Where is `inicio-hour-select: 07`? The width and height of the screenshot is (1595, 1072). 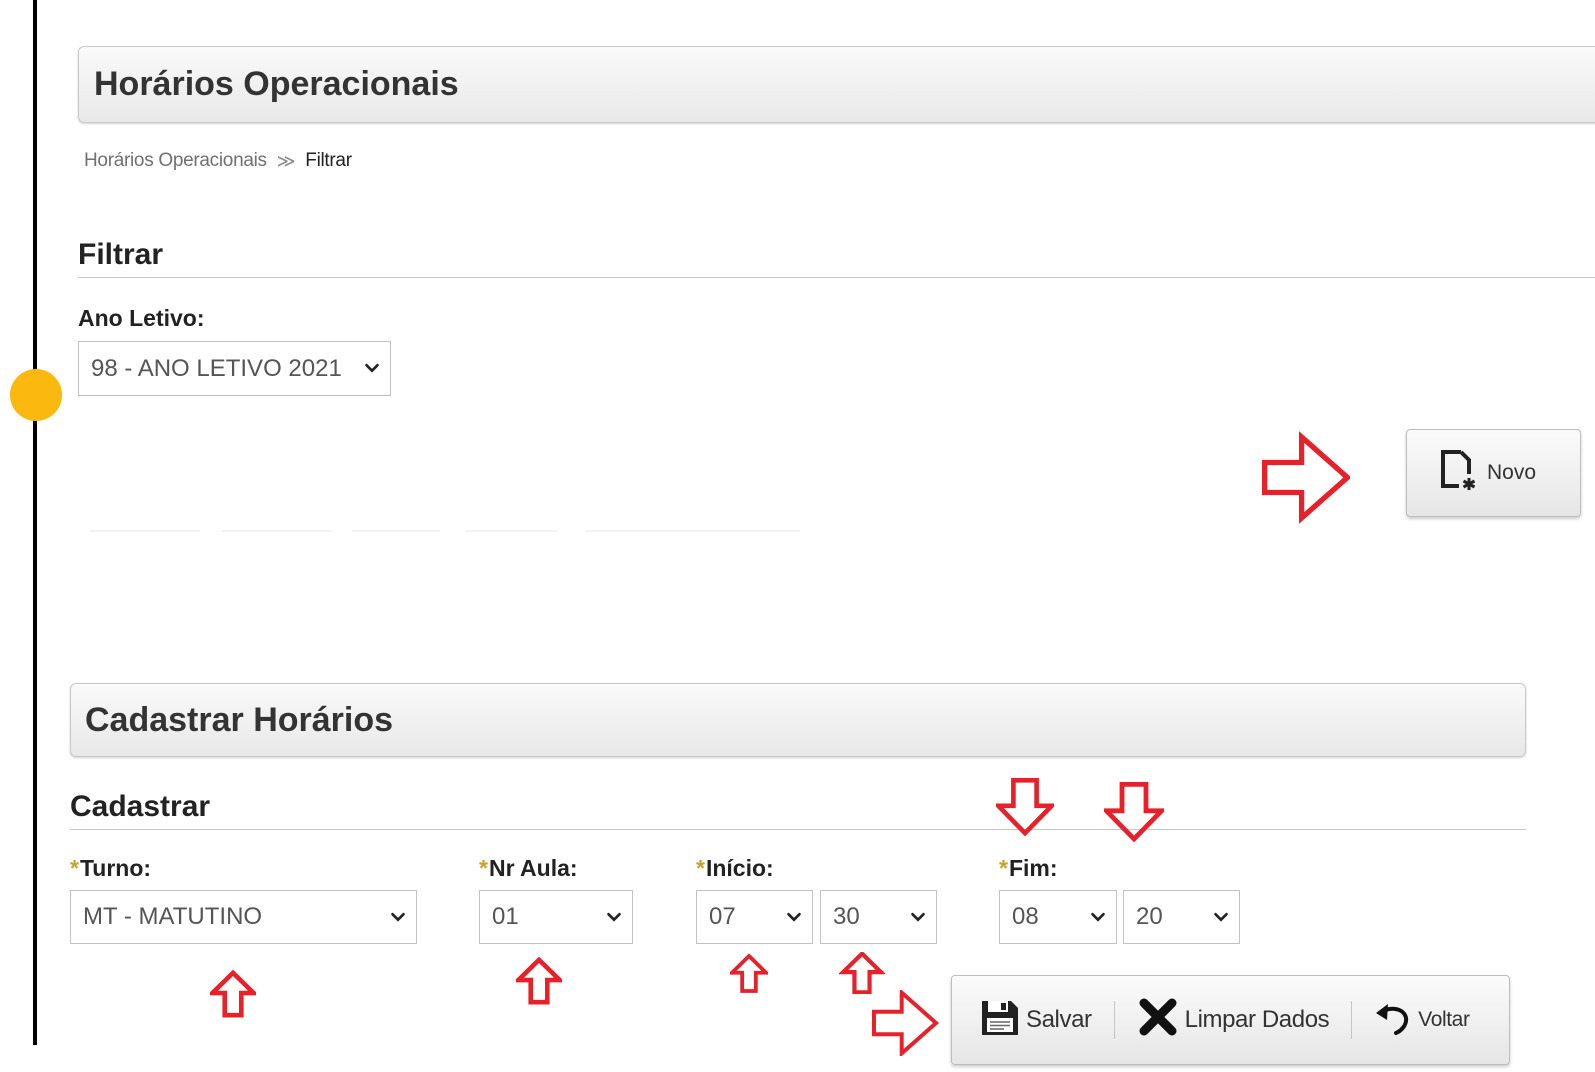 inicio-hour-select: 07 is located at coordinates (754, 917).